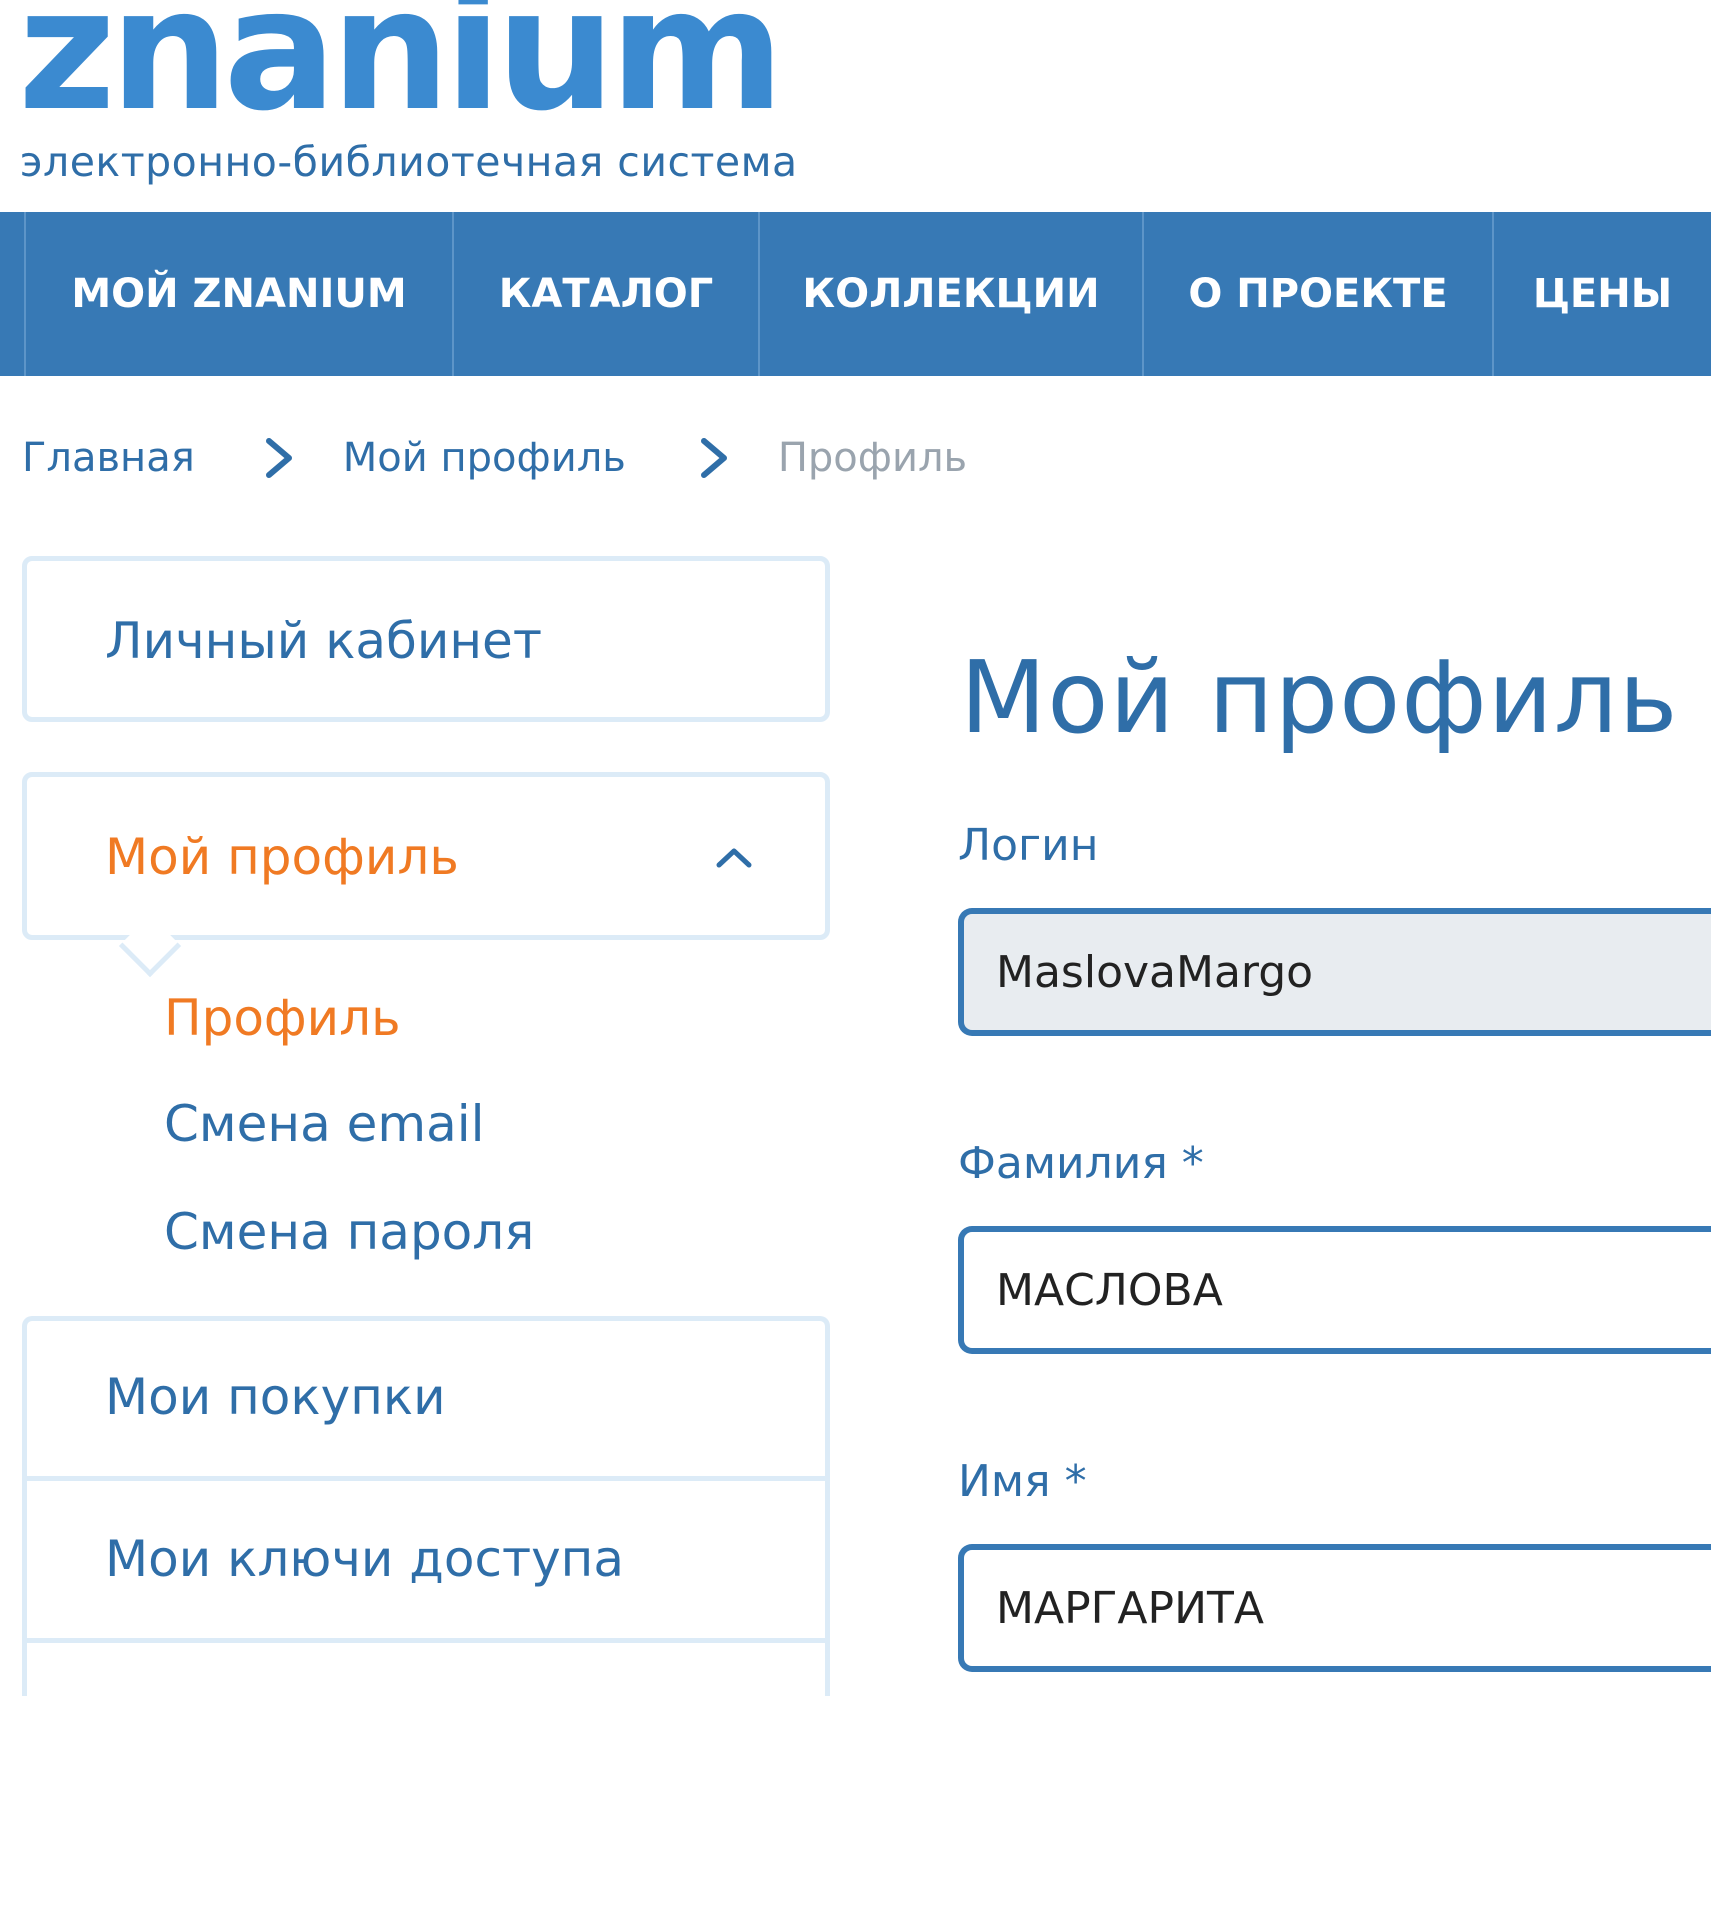 The image size is (1711, 1920). I want to click on submenu-item-change-password: Смена пароля, so click(349, 1232).